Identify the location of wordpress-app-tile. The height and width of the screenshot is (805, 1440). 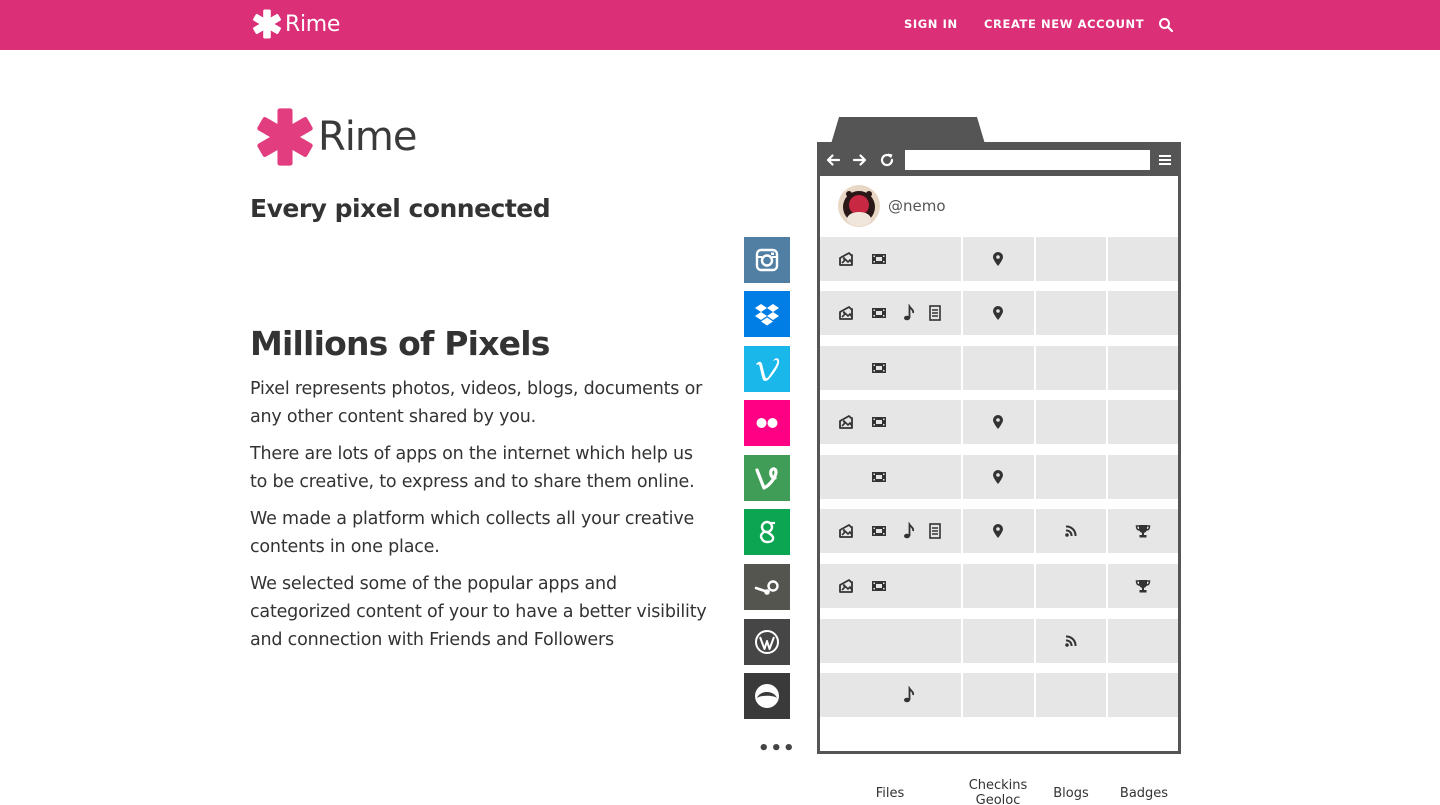
(767, 642).